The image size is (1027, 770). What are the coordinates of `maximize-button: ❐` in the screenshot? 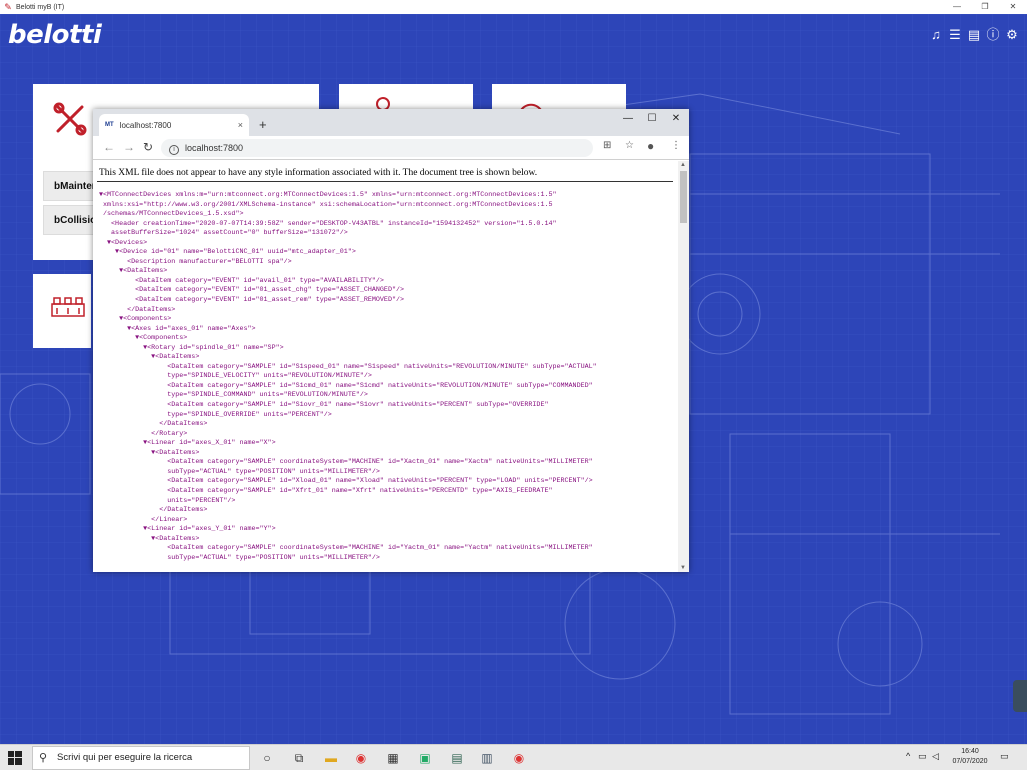 It's located at (985, 7).